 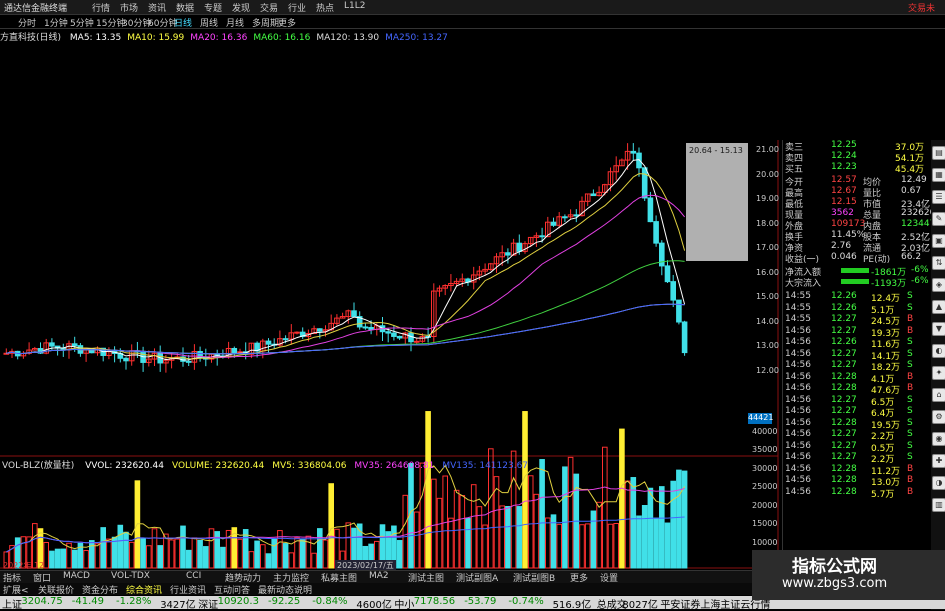 I want to click on ask-row: 卖三 12.25 37.0万, so click(x=857, y=146).